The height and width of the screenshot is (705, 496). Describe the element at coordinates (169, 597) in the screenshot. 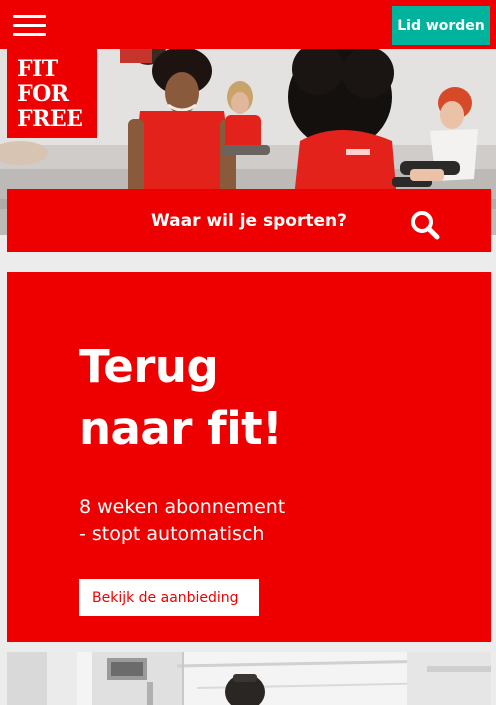

I see `view-offer-button: Bekijk de aanbieding` at that location.